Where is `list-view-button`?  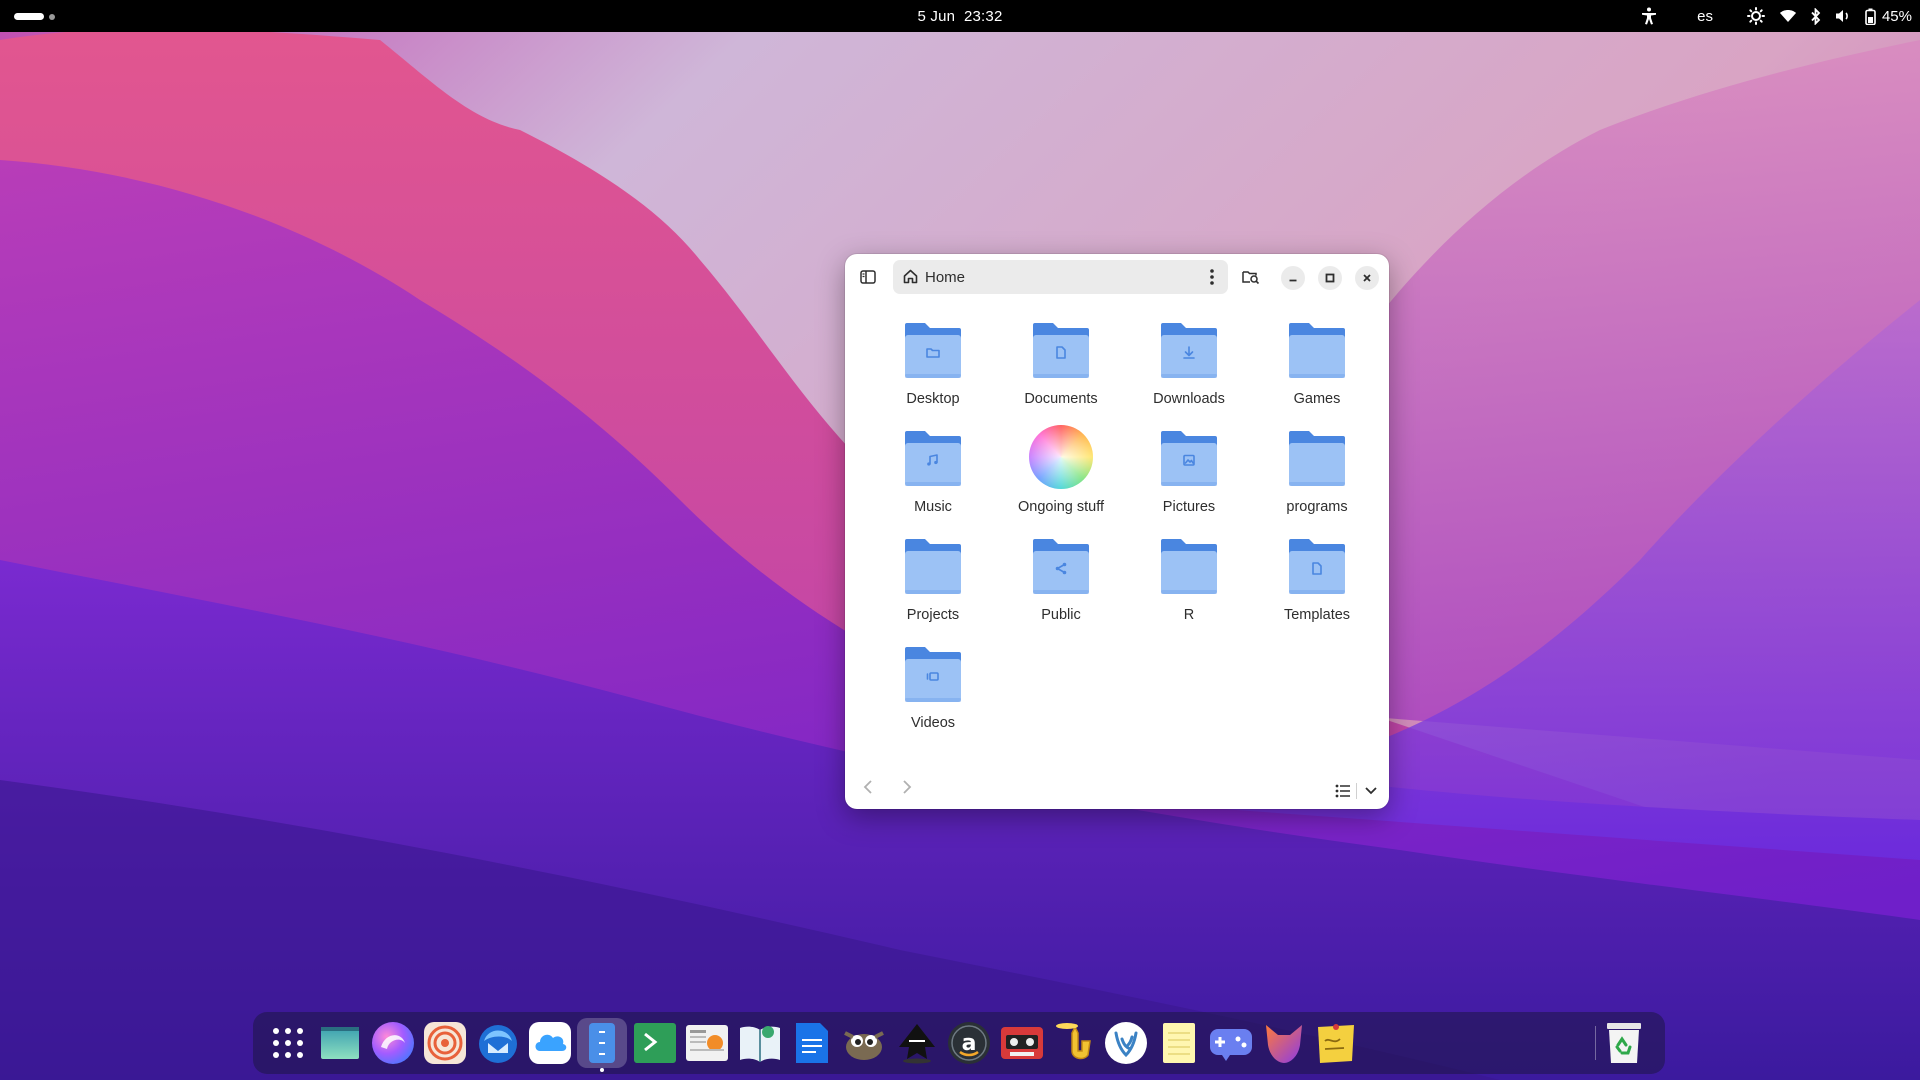
list-view-button is located at coordinates (1343, 791).